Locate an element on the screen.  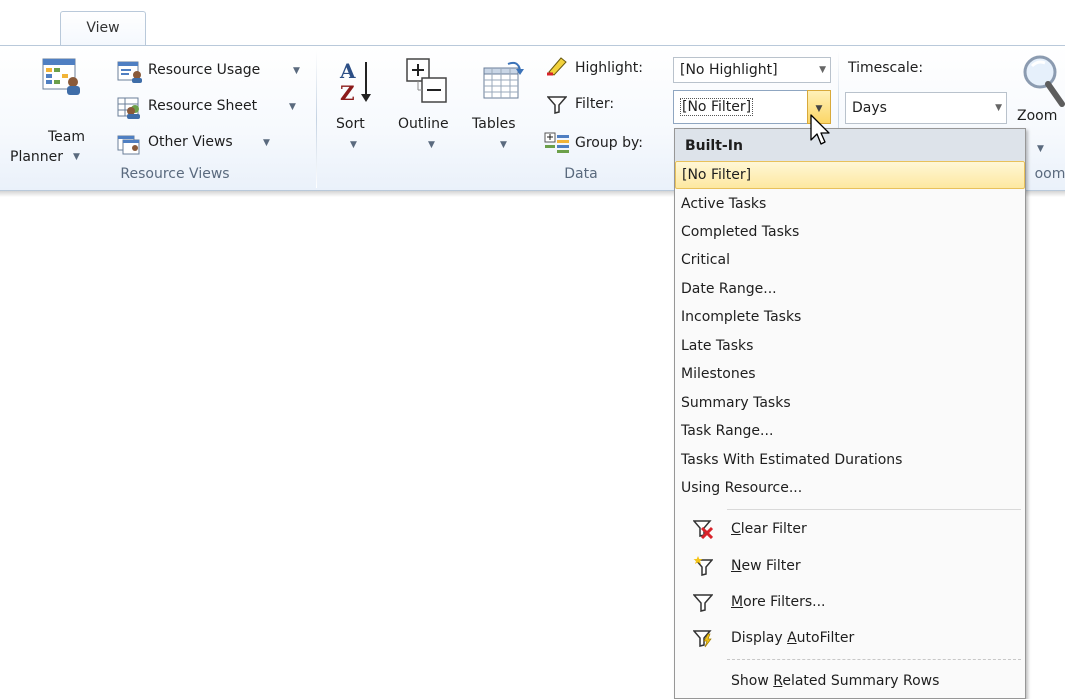
sort-button: A Z Sort ▼ is located at coordinates (356, 109).